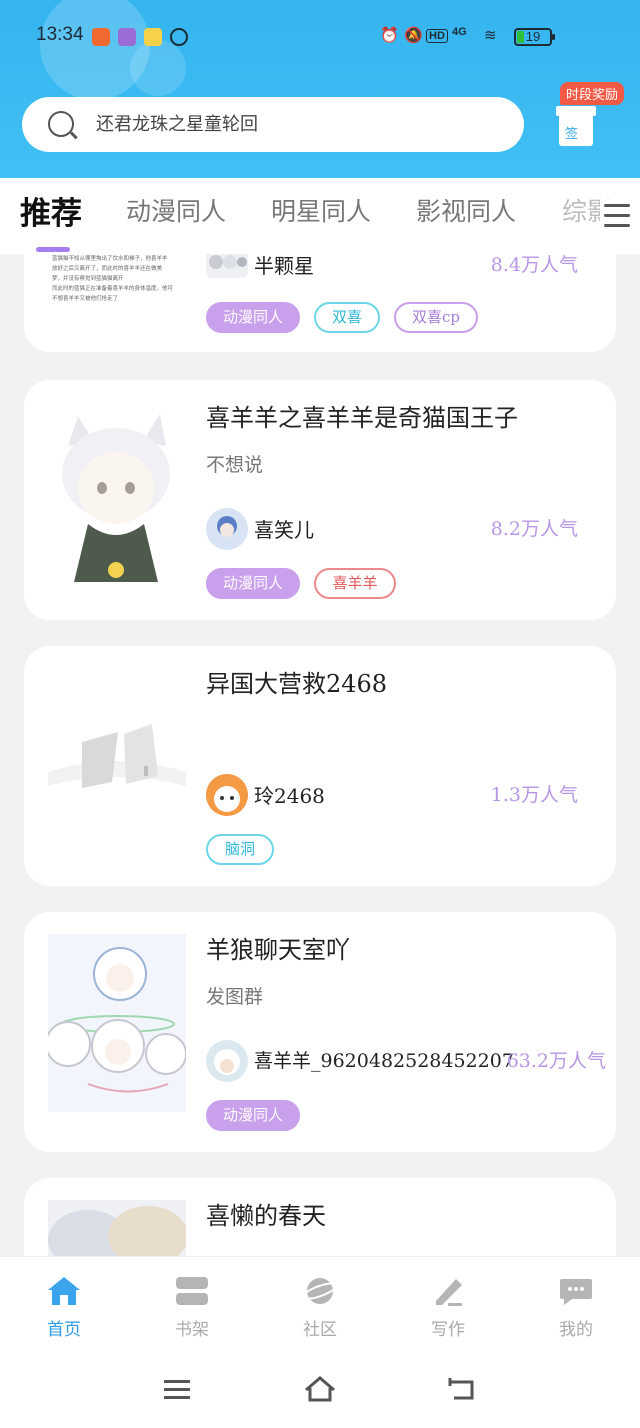 Image resolution: width=640 pixels, height=1428 pixels. I want to click on nav-label: 首页, so click(64, 1330).